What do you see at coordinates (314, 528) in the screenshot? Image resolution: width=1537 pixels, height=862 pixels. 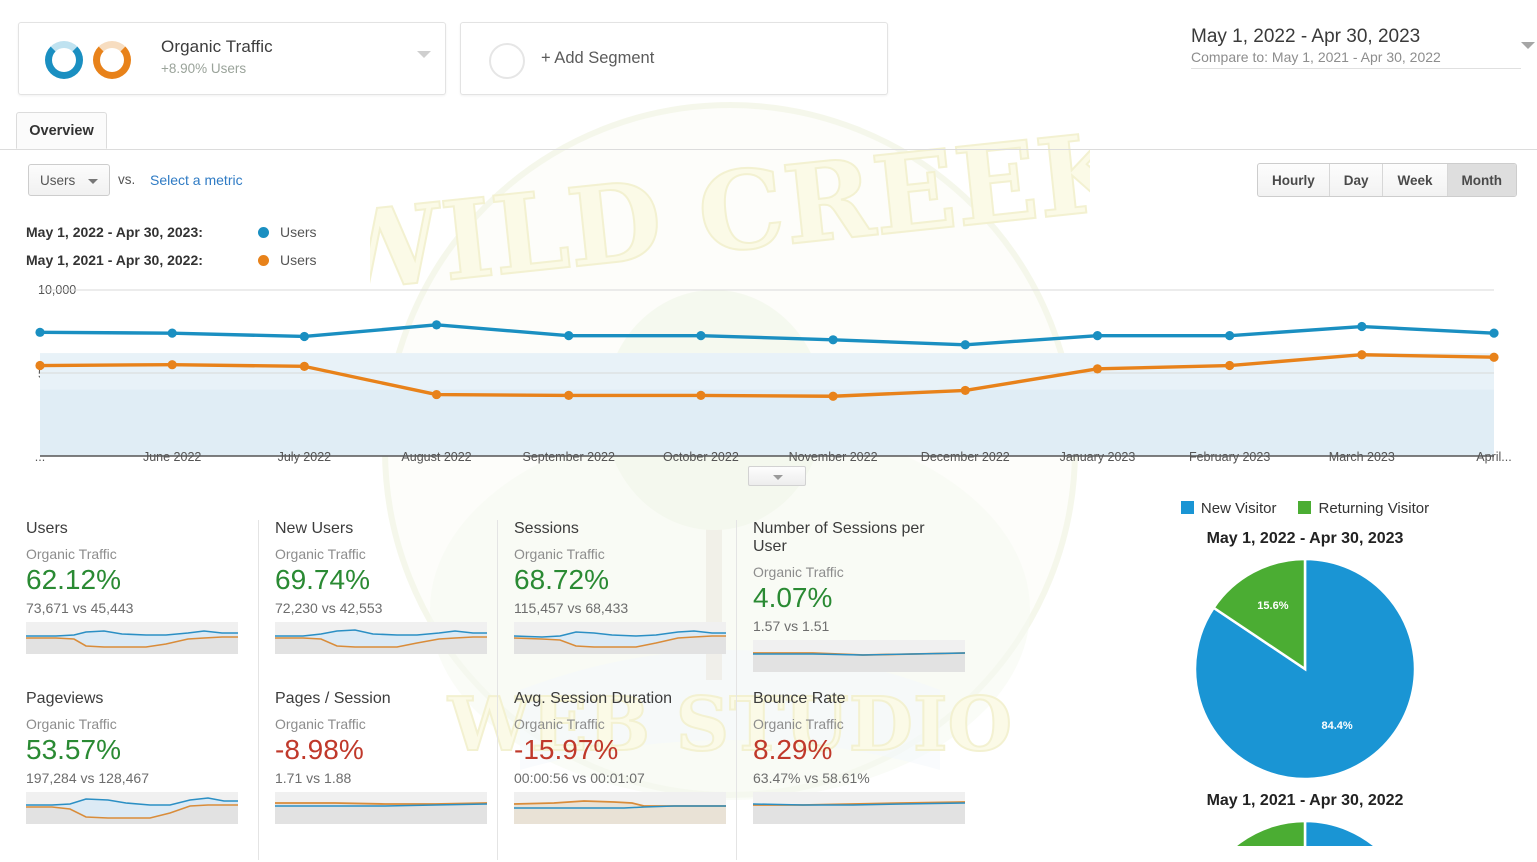 I see `card-title: New Users` at bounding box center [314, 528].